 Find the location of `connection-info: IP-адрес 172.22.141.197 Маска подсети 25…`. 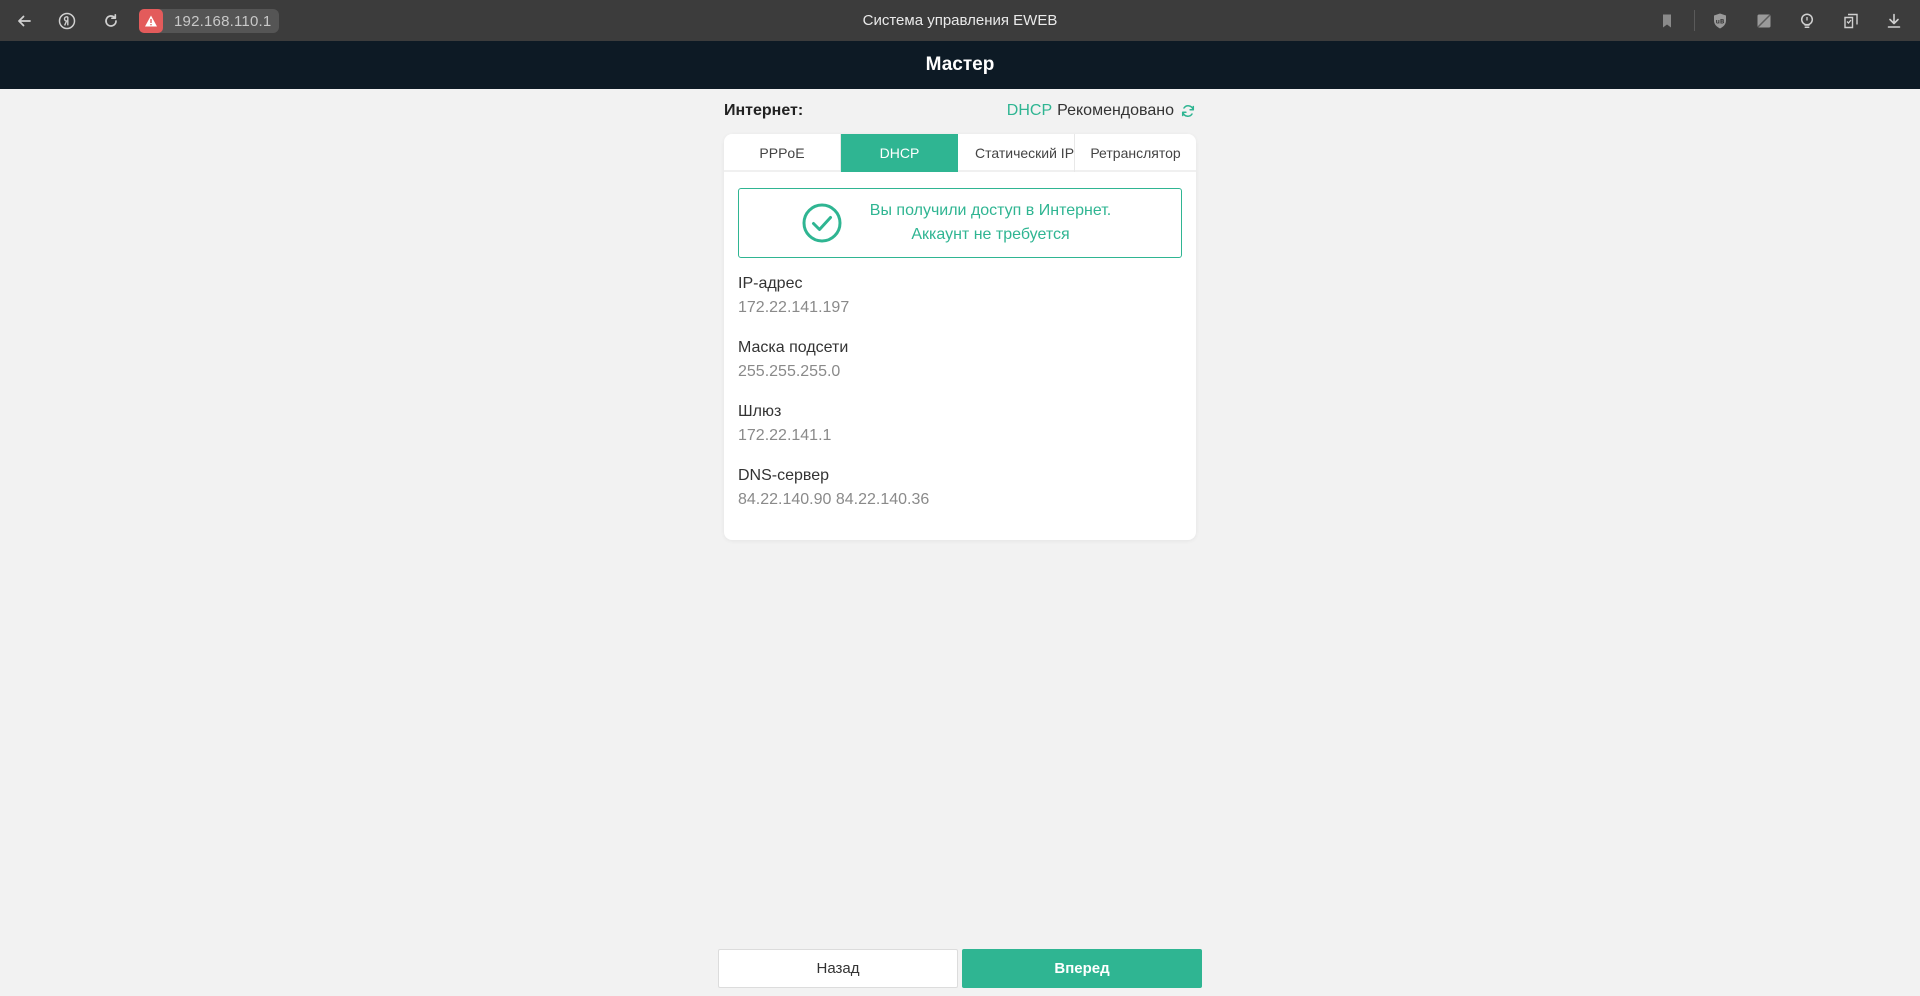

connection-info: IP-адрес 172.22.141.197 Маска подсети 25… is located at coordinates (960, 392).